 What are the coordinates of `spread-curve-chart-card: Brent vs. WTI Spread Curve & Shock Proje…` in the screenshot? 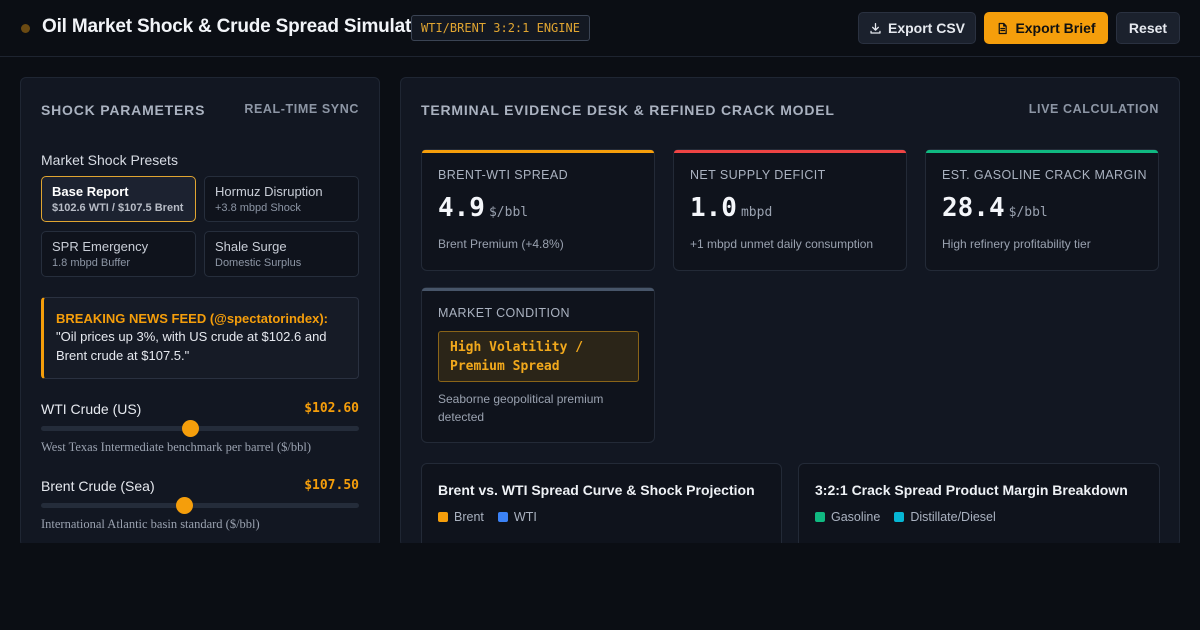 It's located at (601, 508).